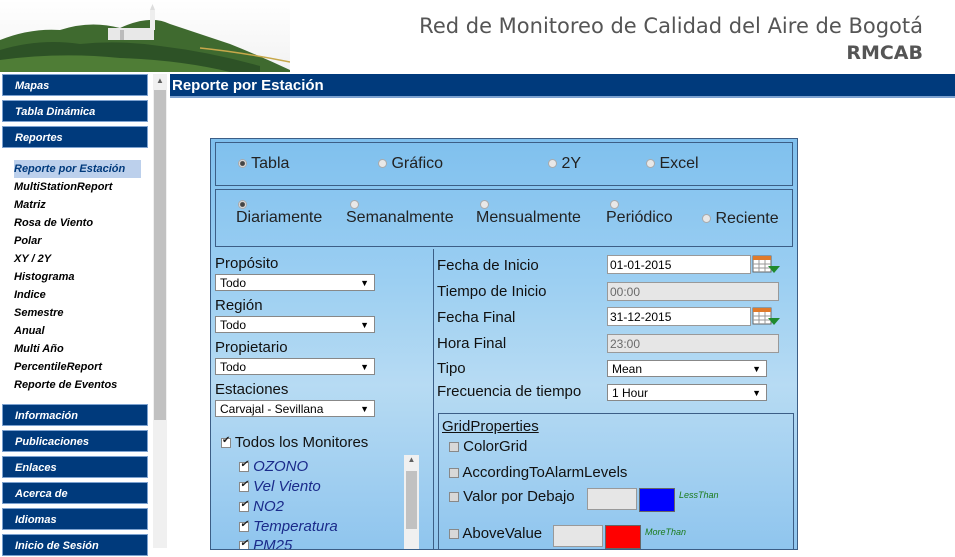 The image size is (955, 557). What do you see at coordinates (83, 313) in the screenshot?
I see `sub-semestre: Semestre` at bounding box center [83, 313].